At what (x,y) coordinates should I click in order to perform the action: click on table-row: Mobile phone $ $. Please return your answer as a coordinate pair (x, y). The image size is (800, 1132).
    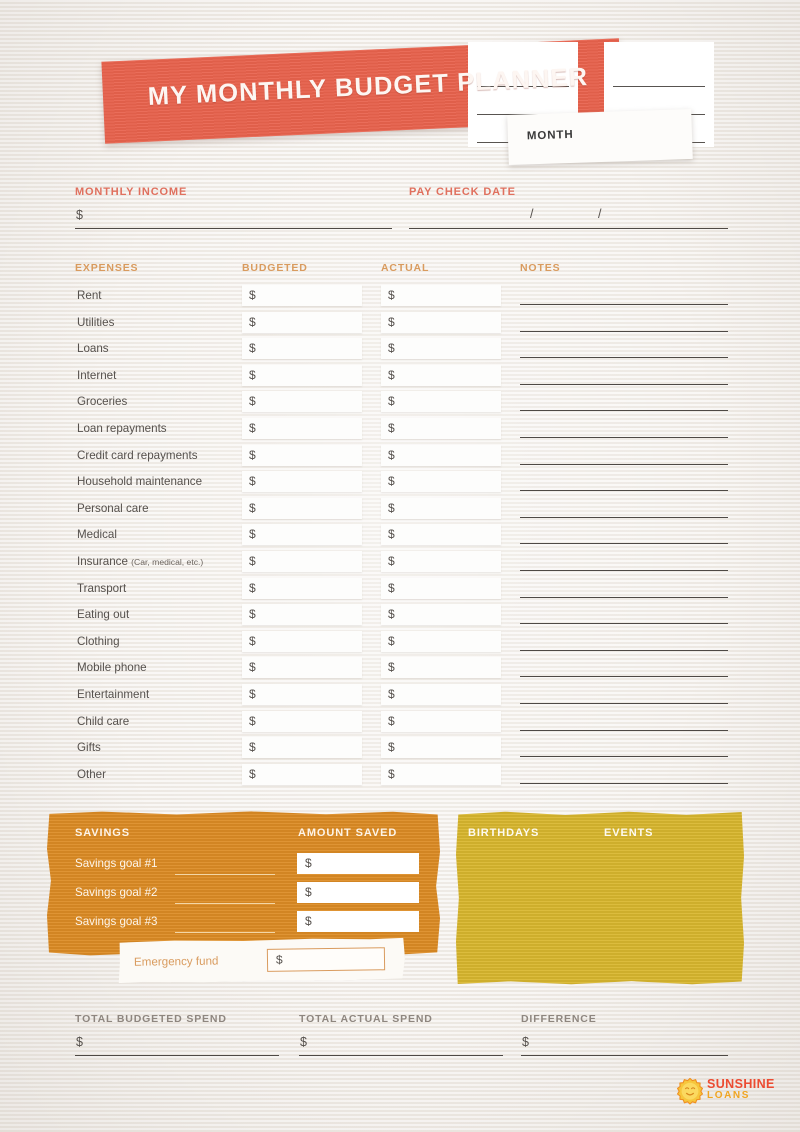
    Looking at the image, I should click on (400, 670).